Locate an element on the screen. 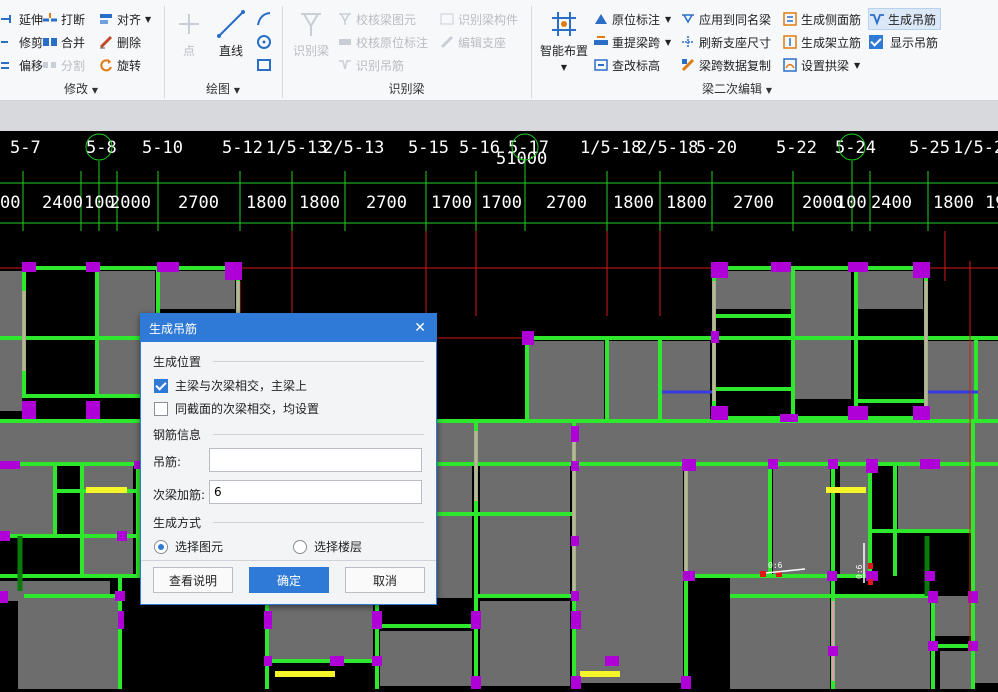 The height and width of the screenshot is (692, 998). circle-icon is located at coordinates (264, 43).